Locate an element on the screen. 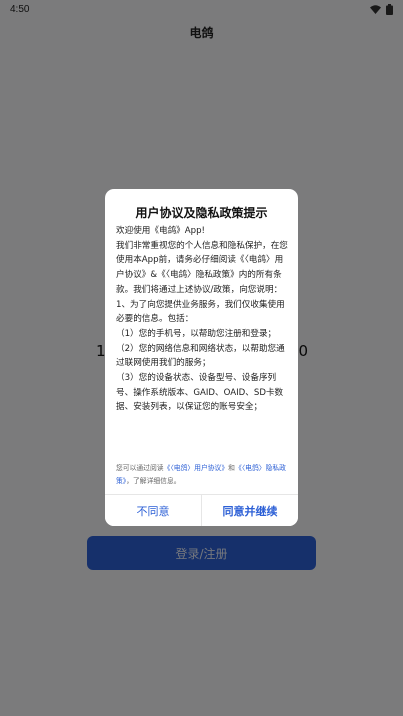 This screenshot has width=403, height=716. footer-suffix: ，了解详细信息。 is located at coordinates (153, 481).